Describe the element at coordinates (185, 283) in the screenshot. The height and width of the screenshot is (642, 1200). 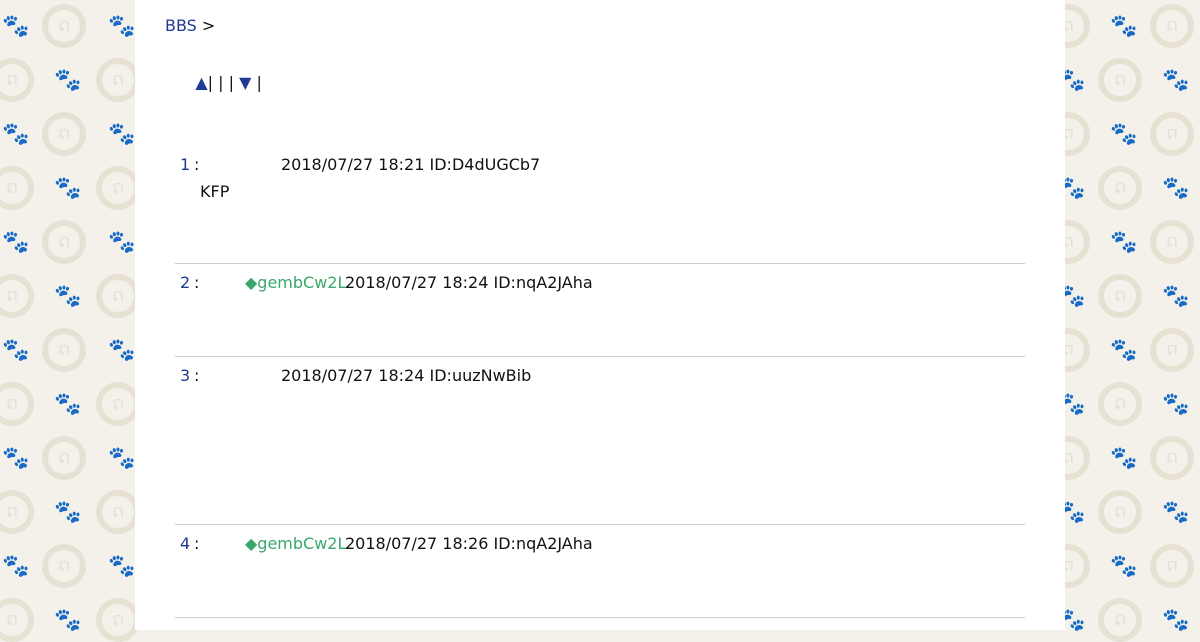
I see `post-number: 2` at that location.